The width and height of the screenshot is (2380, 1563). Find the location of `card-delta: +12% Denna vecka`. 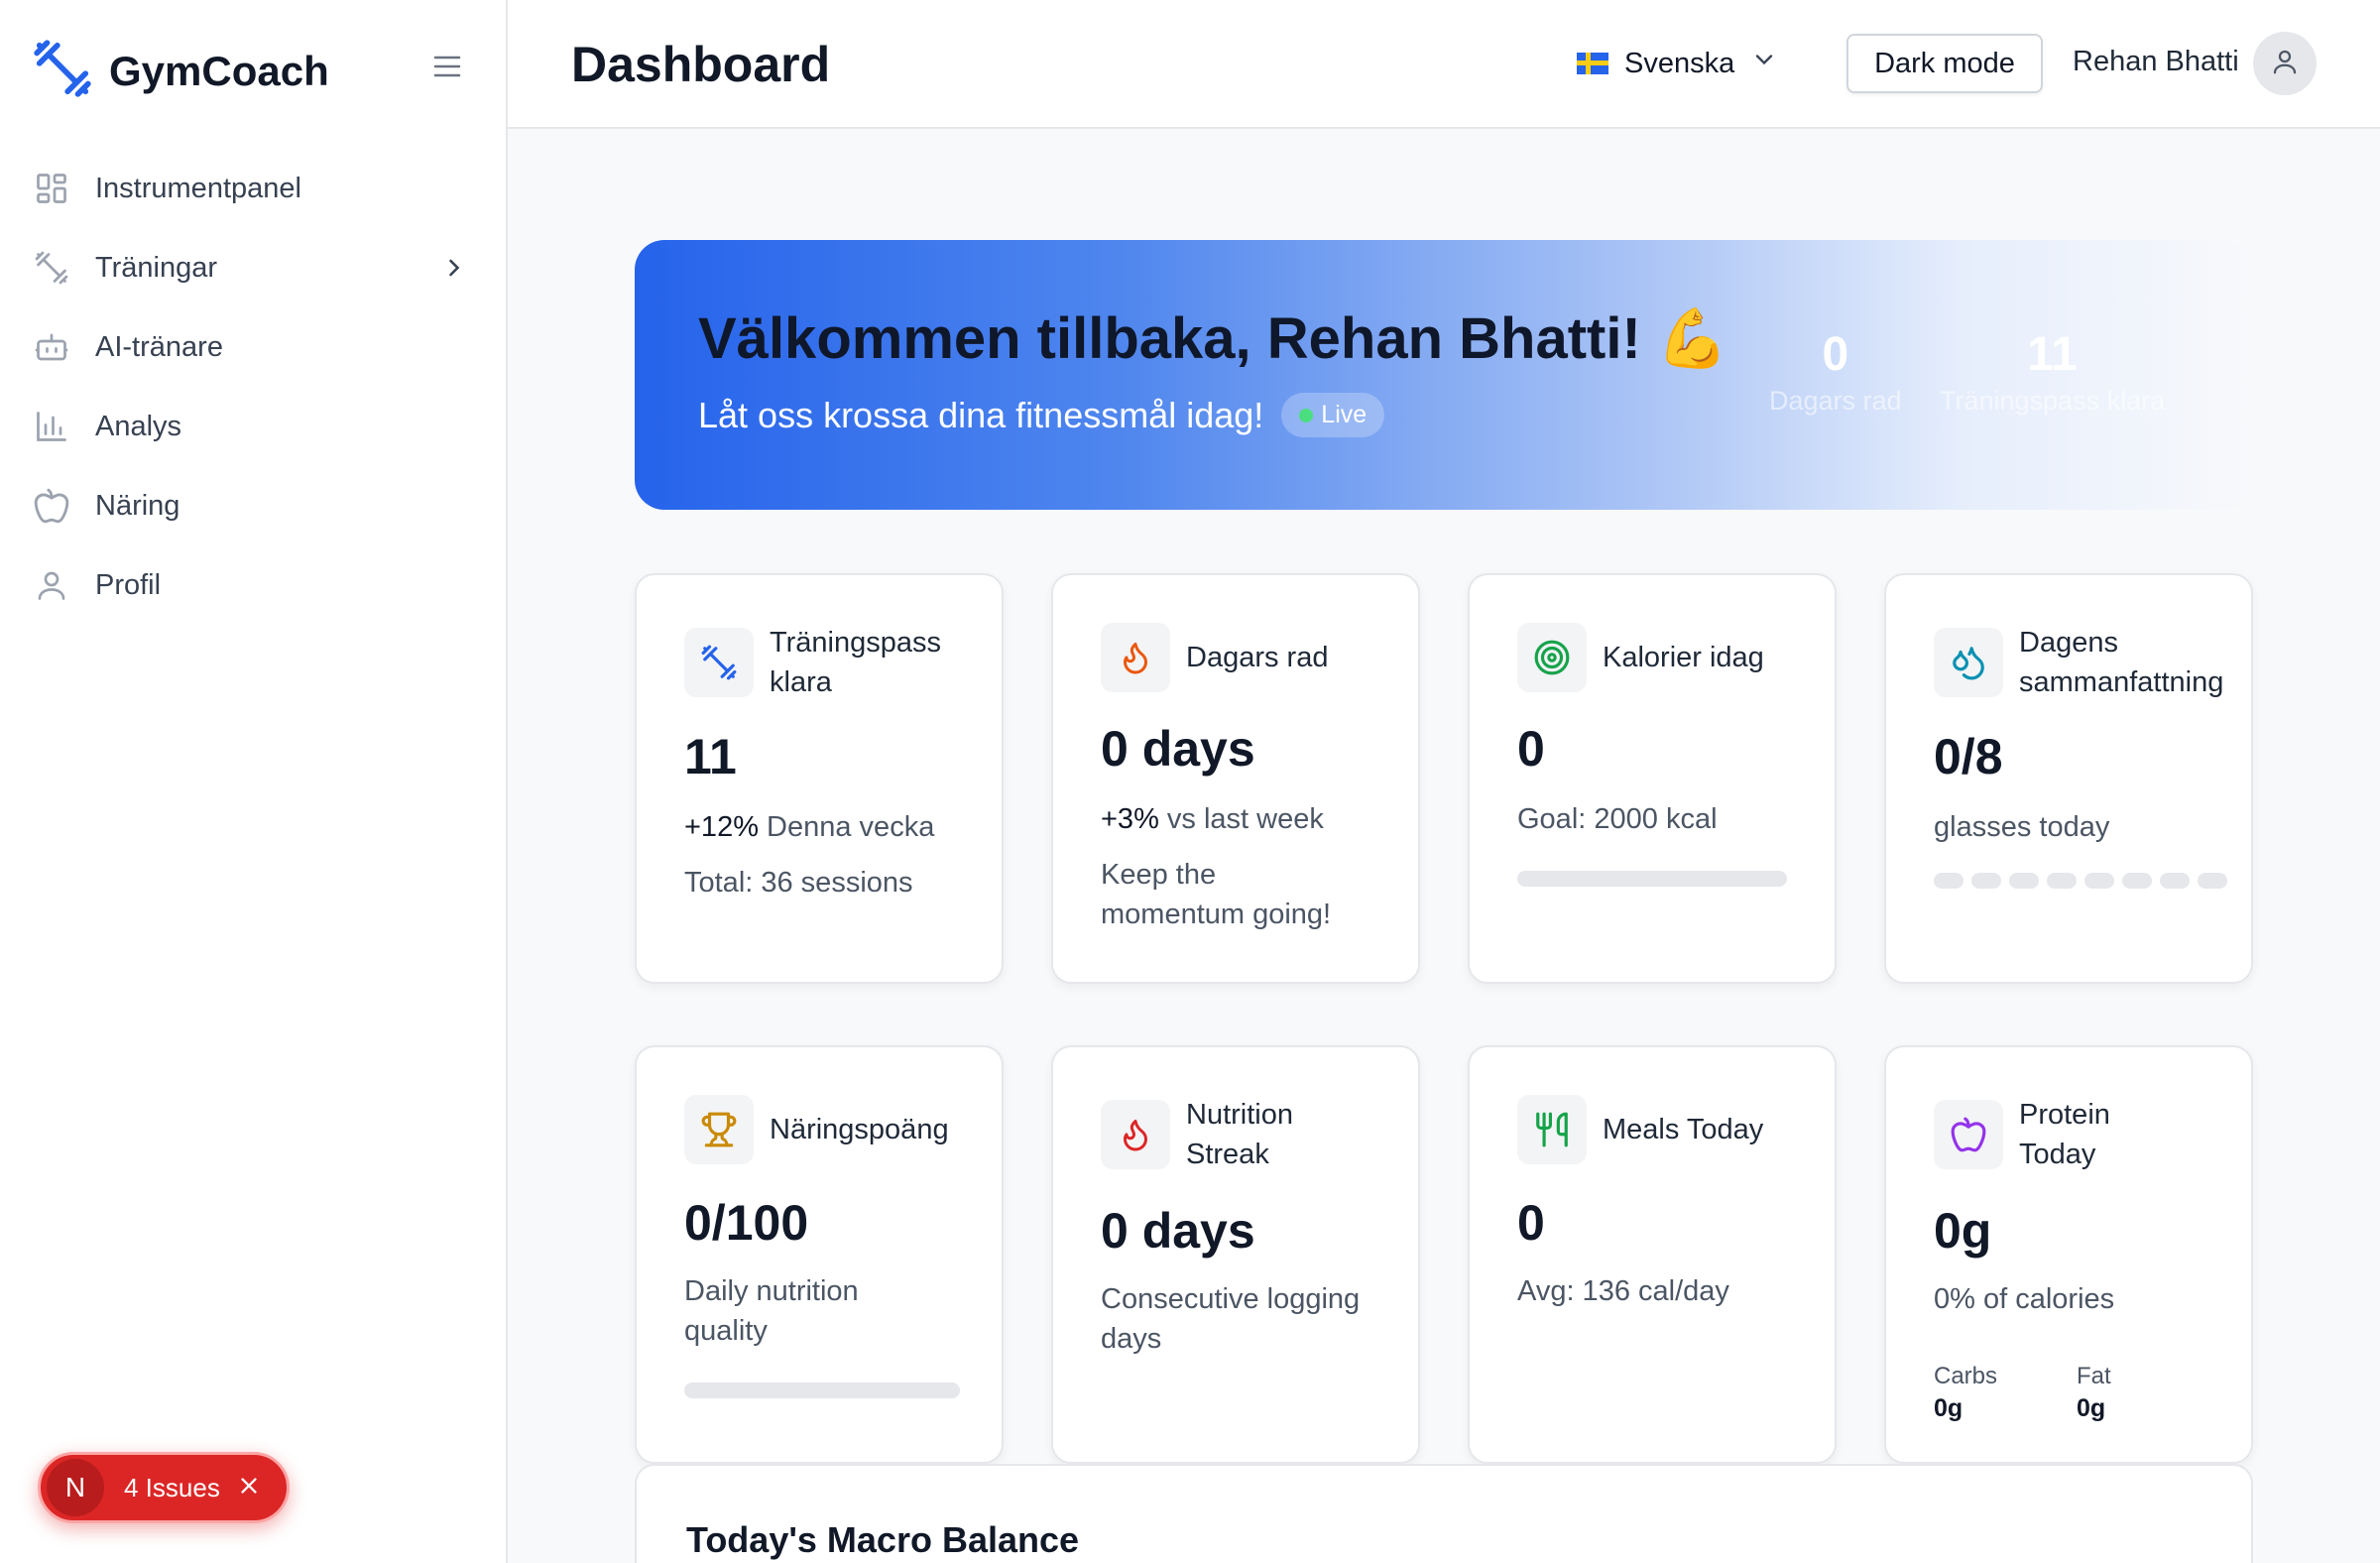

card-delta: +12% Denna vecka is located at coordinates (809, 827).